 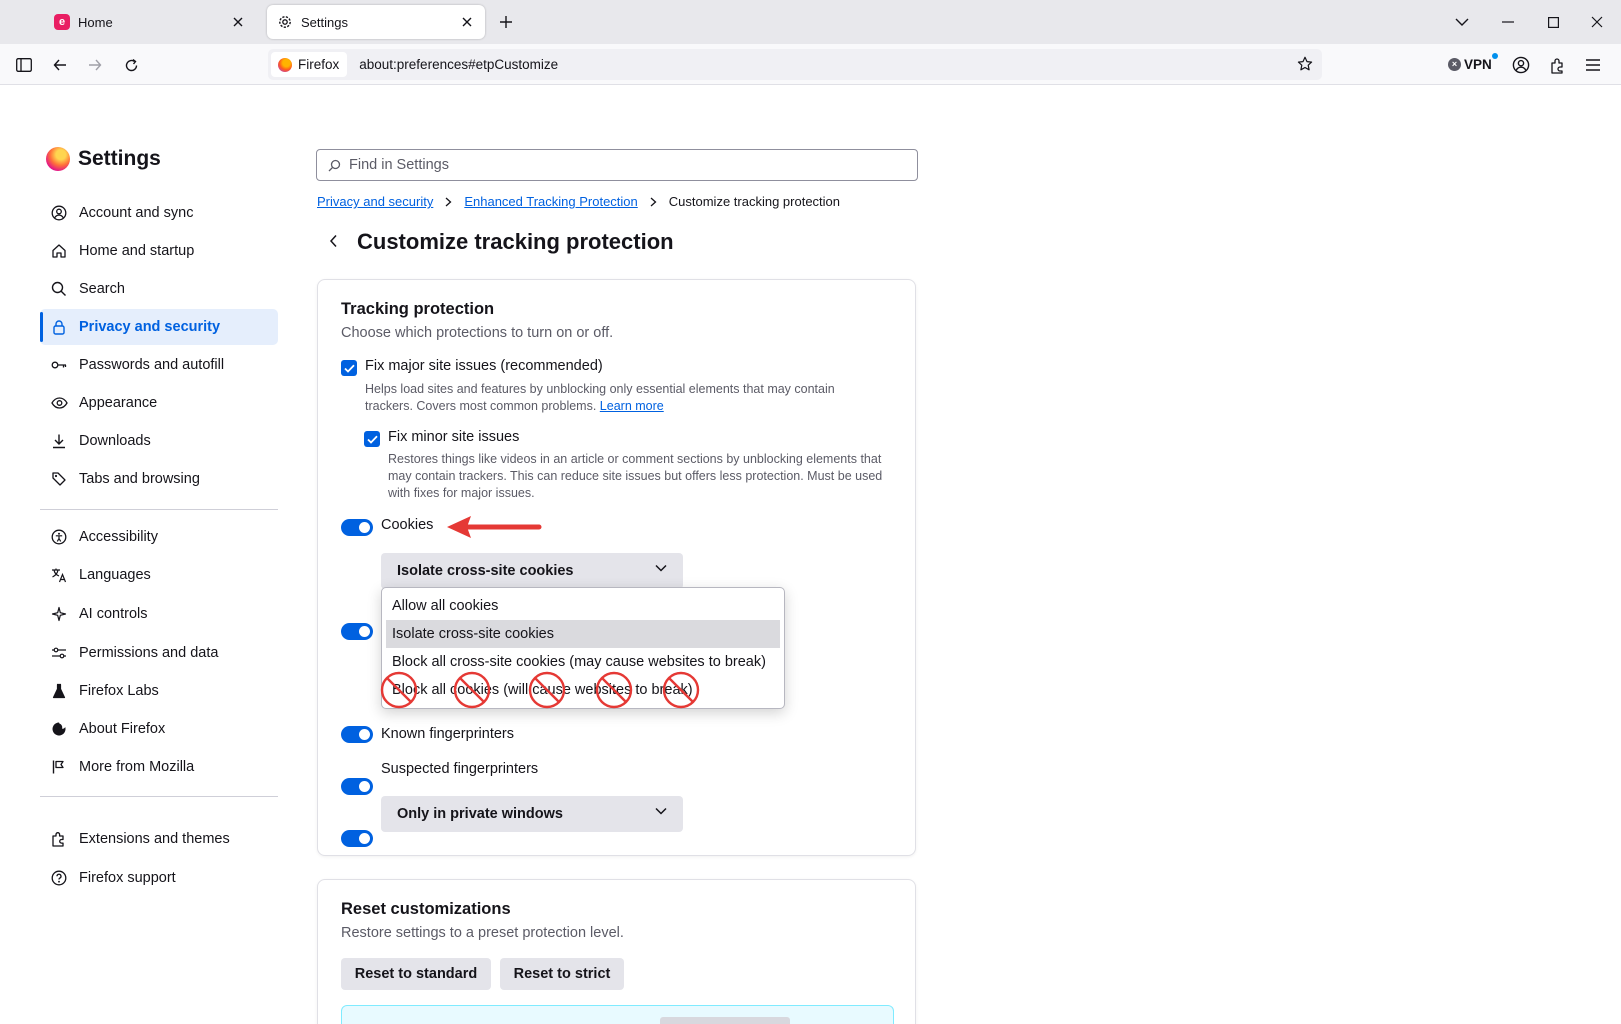 I want to click on sliders-icon, so click(x=59, y=653).